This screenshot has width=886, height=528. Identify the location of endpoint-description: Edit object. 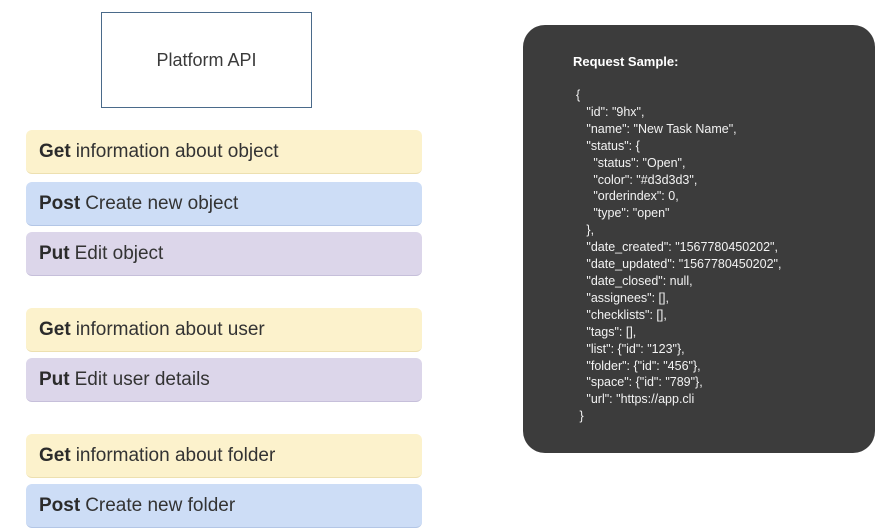
(119, 253).